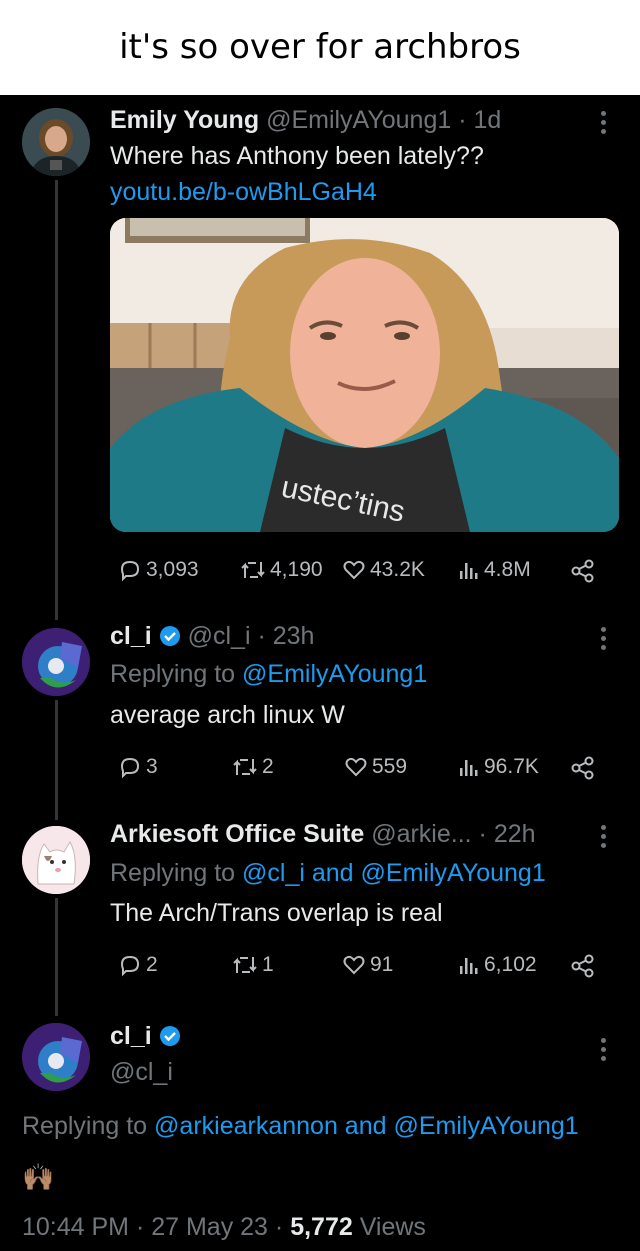 The width and height of the screenshot is (640, 1251). I want to click on tweet-header: cl_i @cl_i · 23h, so click(212, 636).